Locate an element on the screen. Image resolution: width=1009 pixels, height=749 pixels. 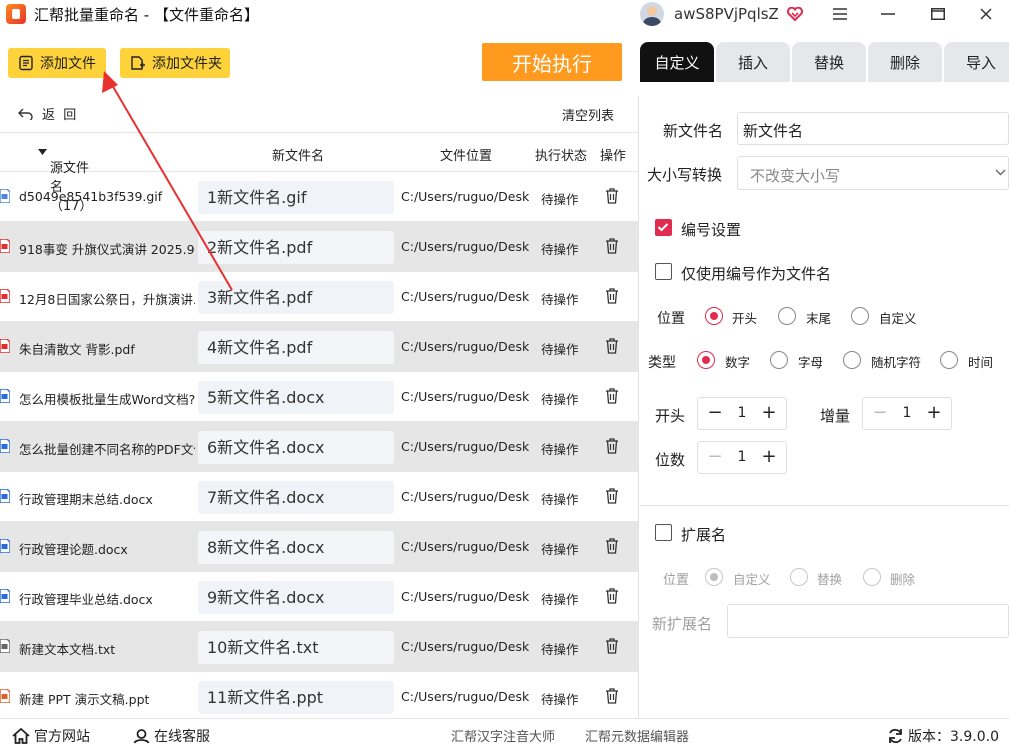
back-button: 返 回 is located at coordinates (47, 113).